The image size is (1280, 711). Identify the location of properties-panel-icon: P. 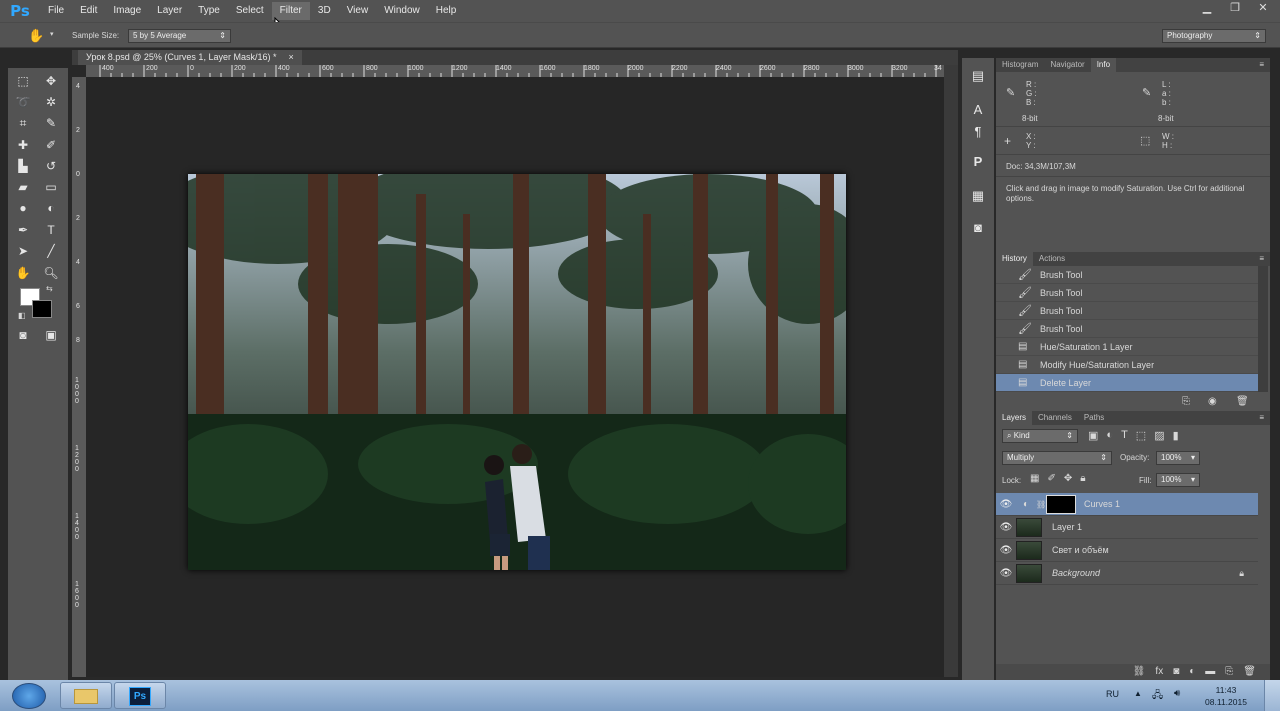
(978, 162).